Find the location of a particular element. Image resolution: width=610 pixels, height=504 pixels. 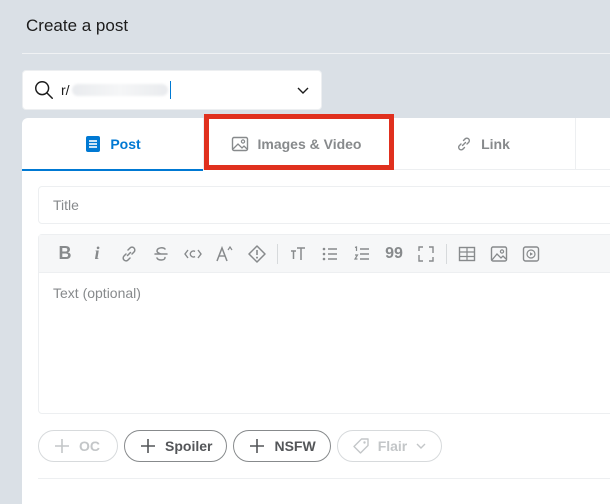

community-prefix: r/ is located at coordinates (65, 90).